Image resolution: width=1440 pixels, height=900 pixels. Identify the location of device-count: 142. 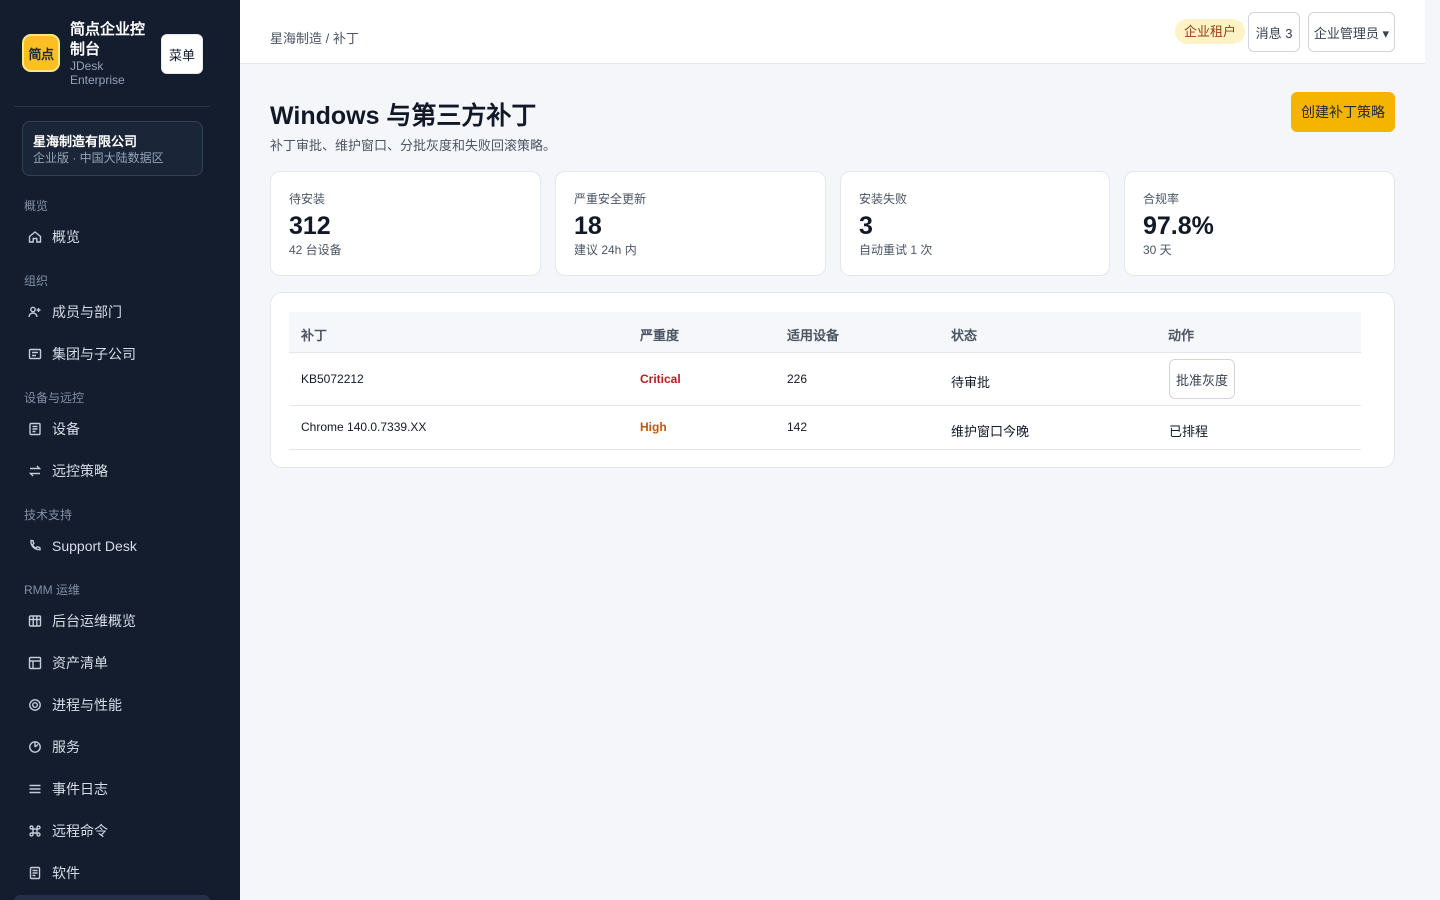
(797, 427).